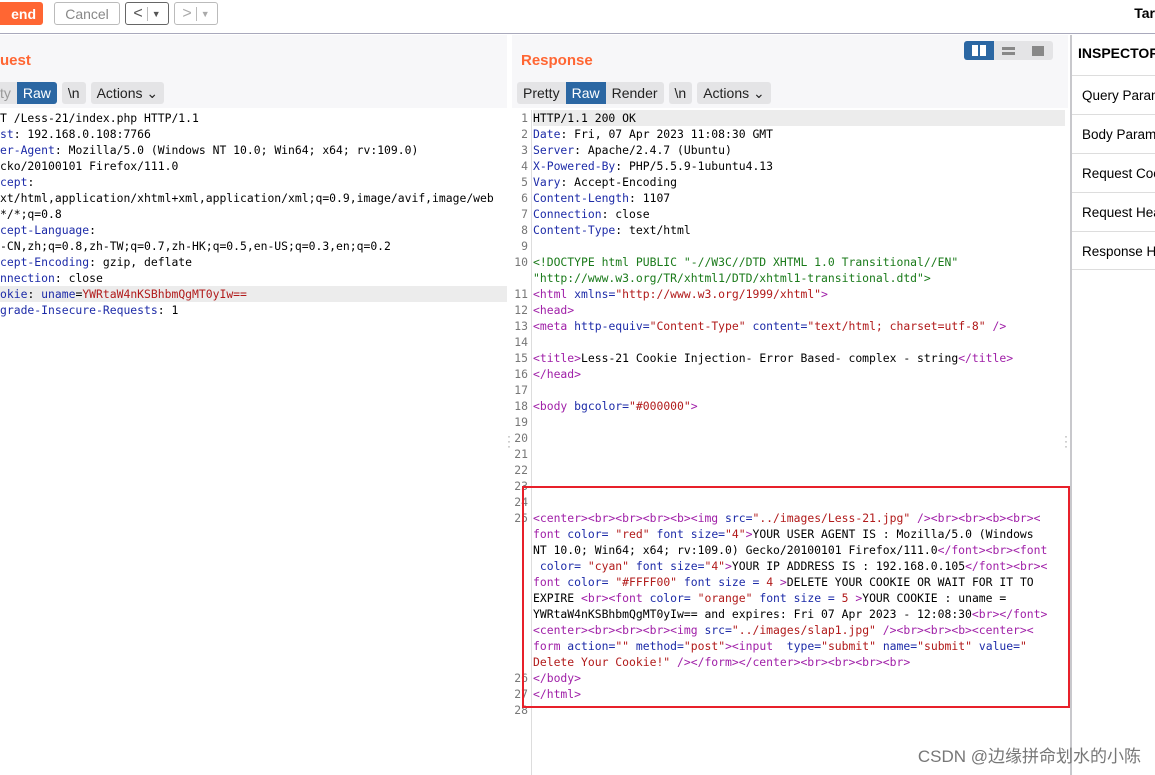 This screenshot has height=775, width=1155. I want to click on code-line: */*;q=0.8, so click(253, 214).